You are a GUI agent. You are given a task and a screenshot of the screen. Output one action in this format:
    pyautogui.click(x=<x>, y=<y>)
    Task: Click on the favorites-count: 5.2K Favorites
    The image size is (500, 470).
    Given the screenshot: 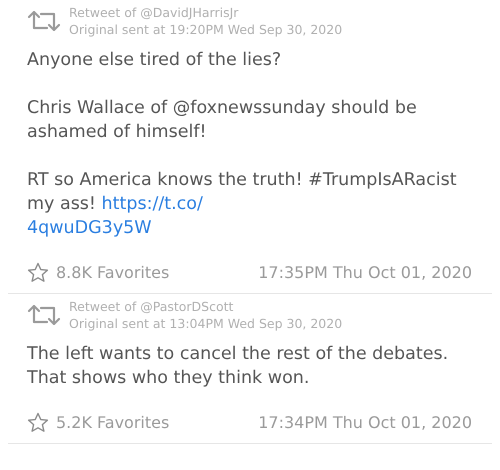 What is the action you would take?
    pyautogui.click(x=113, y=422)
    